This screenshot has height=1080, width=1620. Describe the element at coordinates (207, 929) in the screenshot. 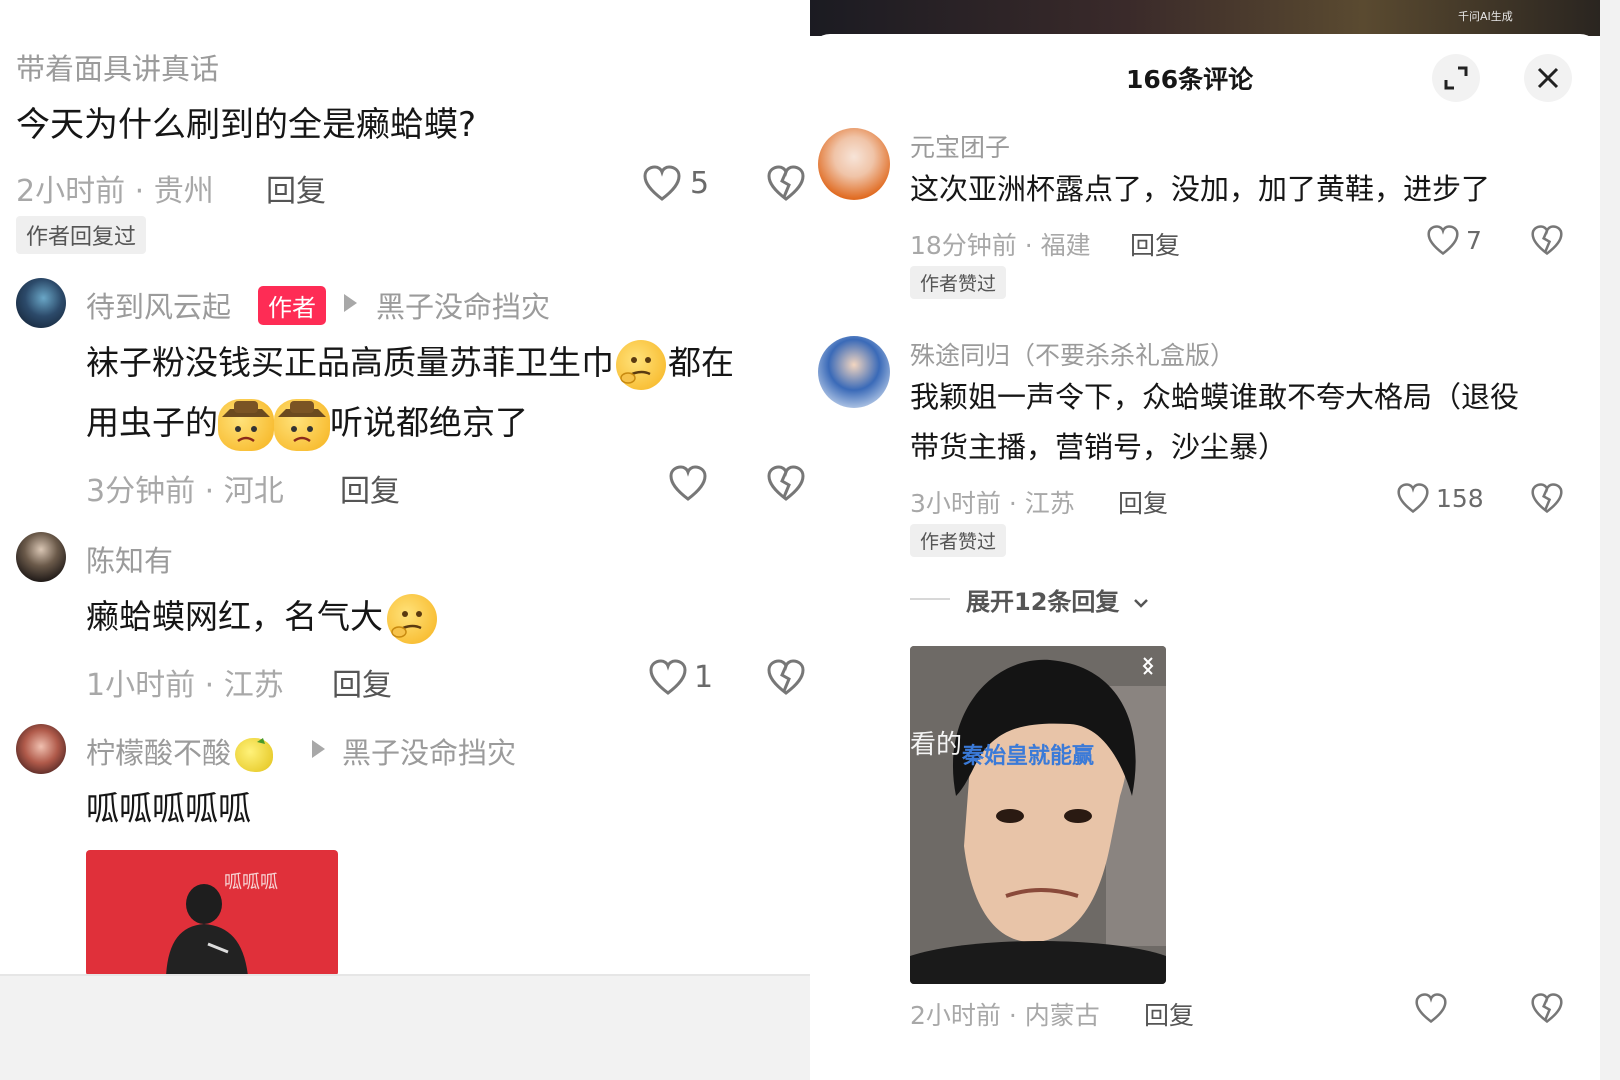

I see `person-silhouette-icon` at that location.